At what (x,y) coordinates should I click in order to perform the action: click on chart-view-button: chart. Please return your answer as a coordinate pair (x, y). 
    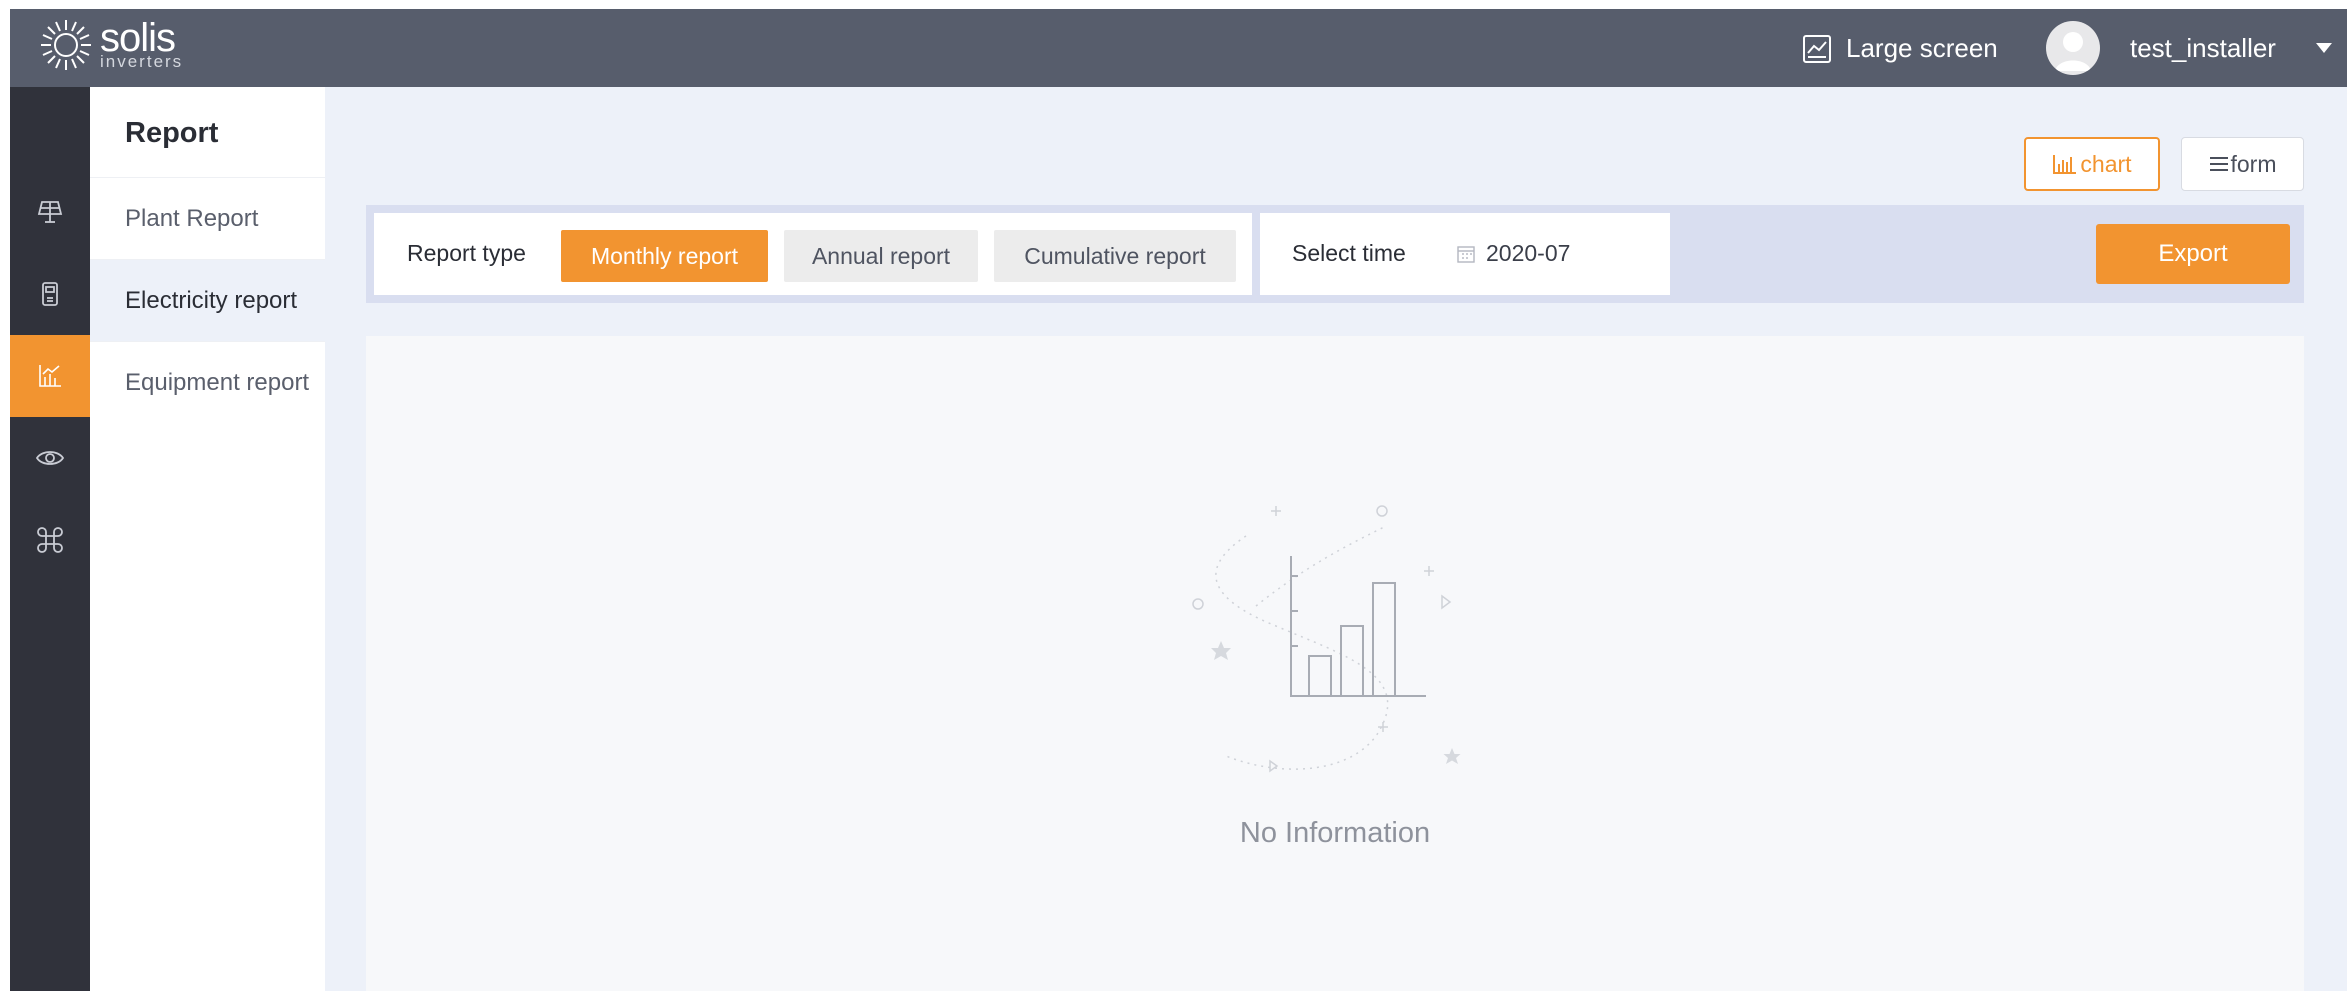
    Looking at the image, I should click on (2092, 164).